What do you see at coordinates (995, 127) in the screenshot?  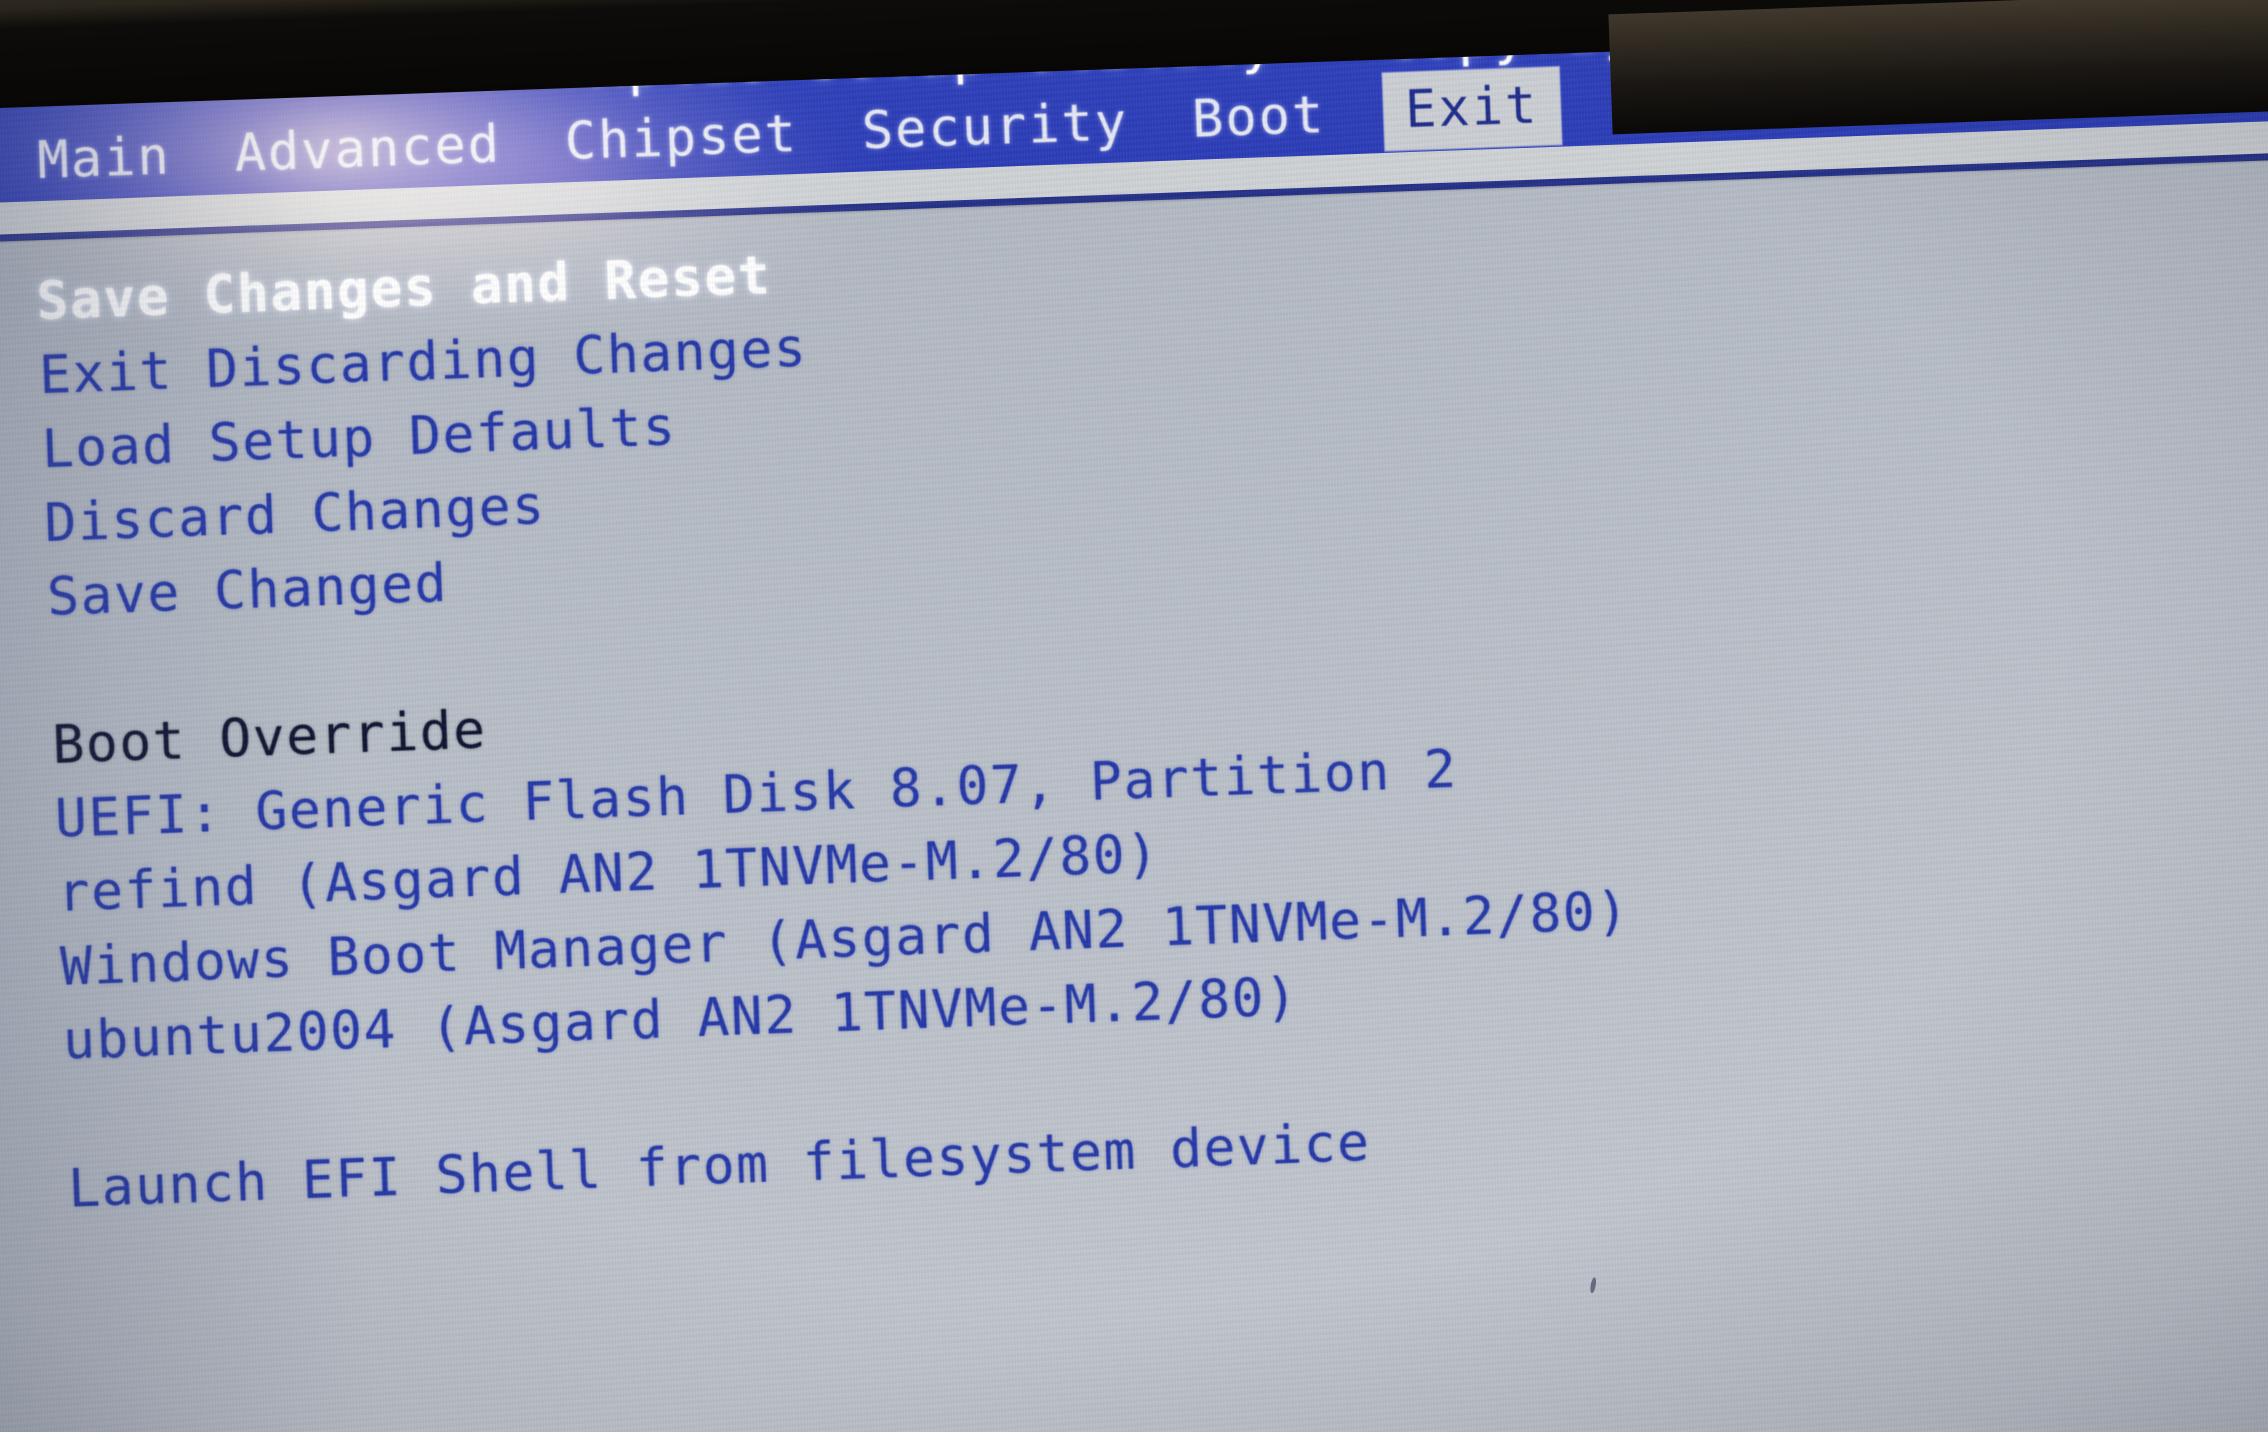 I see `tab-security: Security` at bounding box center [995, 127].